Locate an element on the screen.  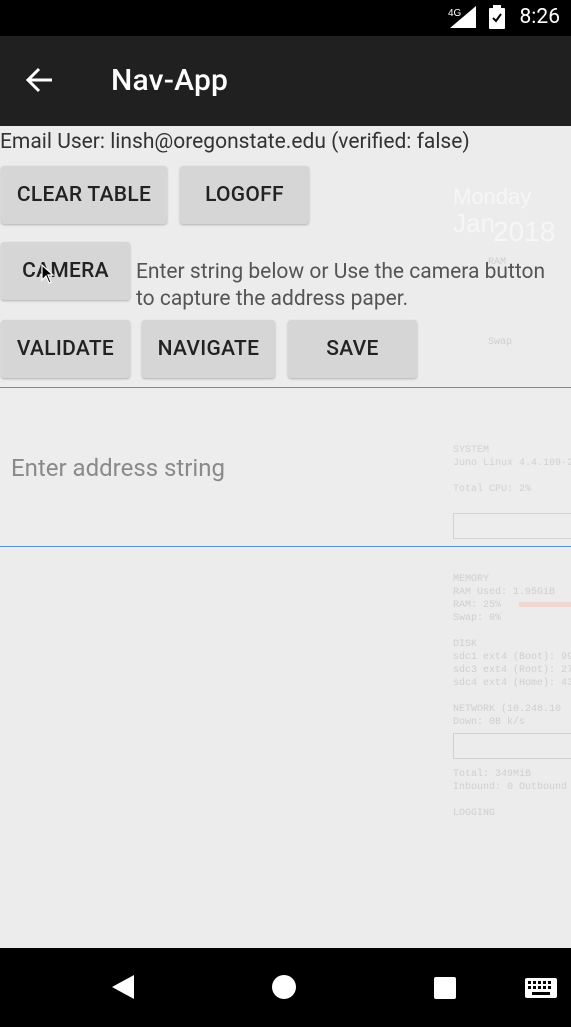
navigate-button: NAVIGATE is located at coordinates (208, 349).